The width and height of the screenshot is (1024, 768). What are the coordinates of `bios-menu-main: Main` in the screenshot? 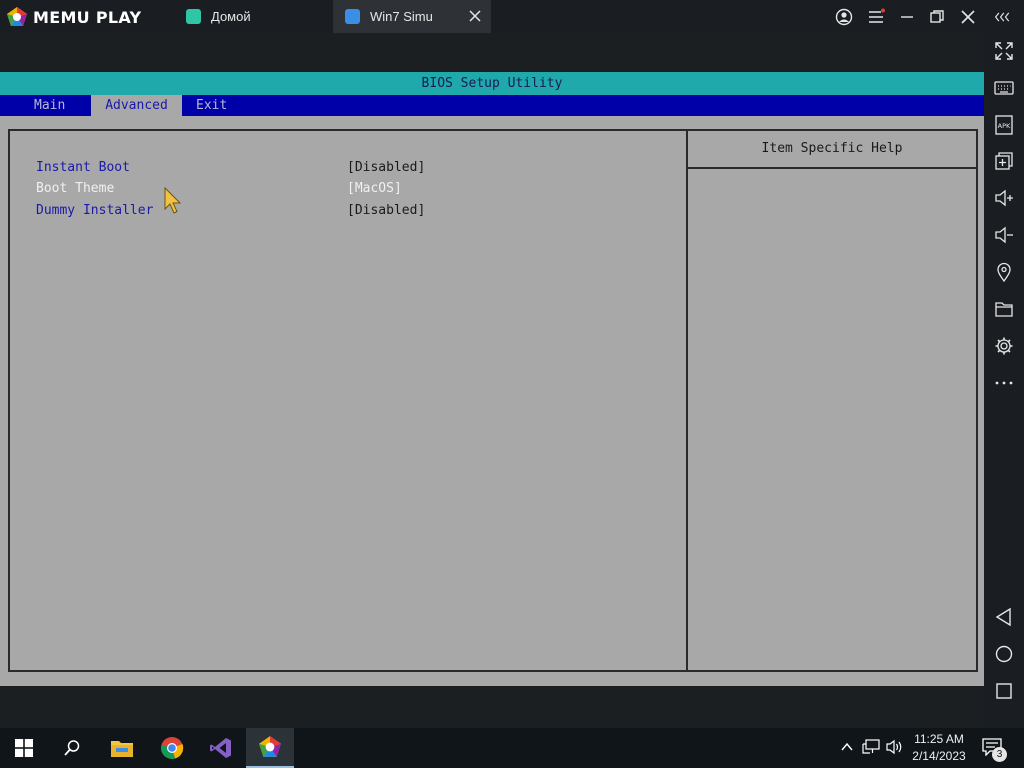 It's located at (49, 105).